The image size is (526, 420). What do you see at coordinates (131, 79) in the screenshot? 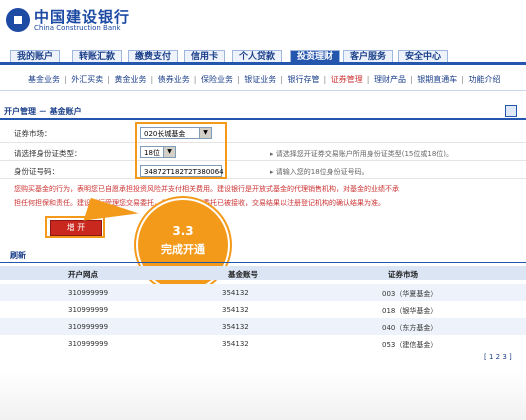
I see `subnav-gold: 黄金业务` at bounding box center [131, 79].